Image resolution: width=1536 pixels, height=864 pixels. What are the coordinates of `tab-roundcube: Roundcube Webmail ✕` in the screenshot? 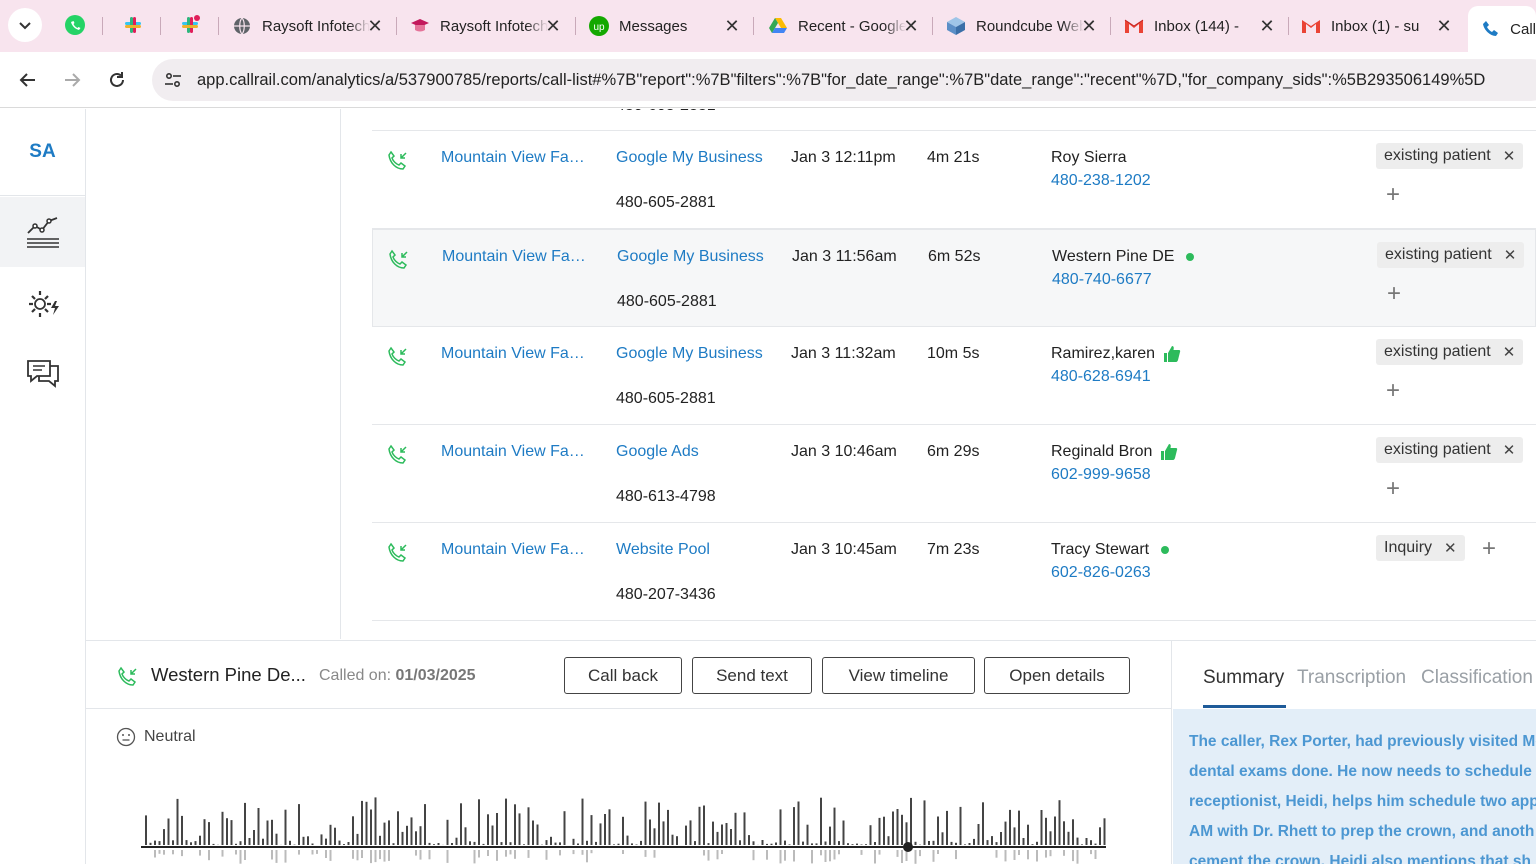 It's located at (1022, 26).